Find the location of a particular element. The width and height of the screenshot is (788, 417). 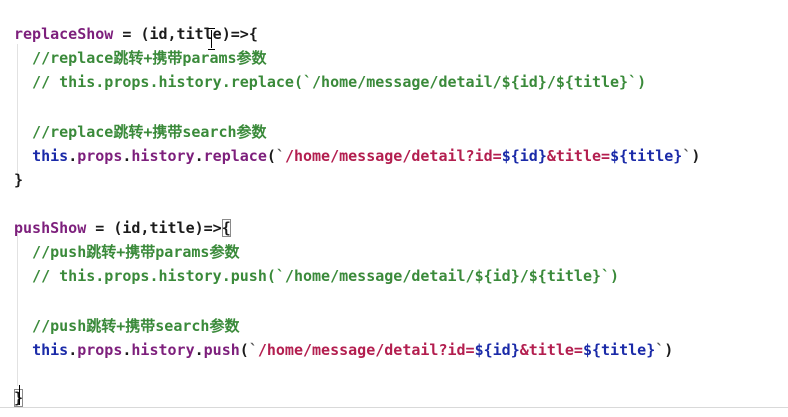

code-token: //replace跳转+携带search参数 is located at coordinates (140, 132).